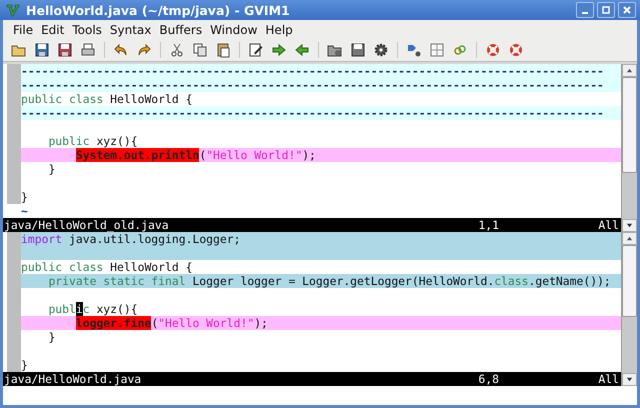 The image size is (640, 408). Describe the element at coordinates (114, 323) in the screenshot. I see `changed-text: logger.fine` at that location.